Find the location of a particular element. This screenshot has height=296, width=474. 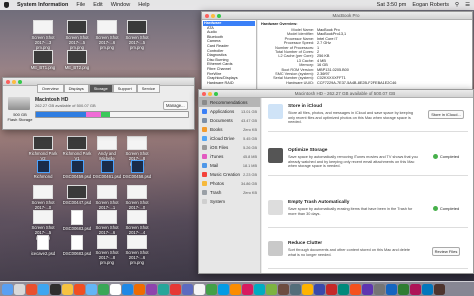

desktop-file-icon: Richmond is located at coordinates (43, 169).